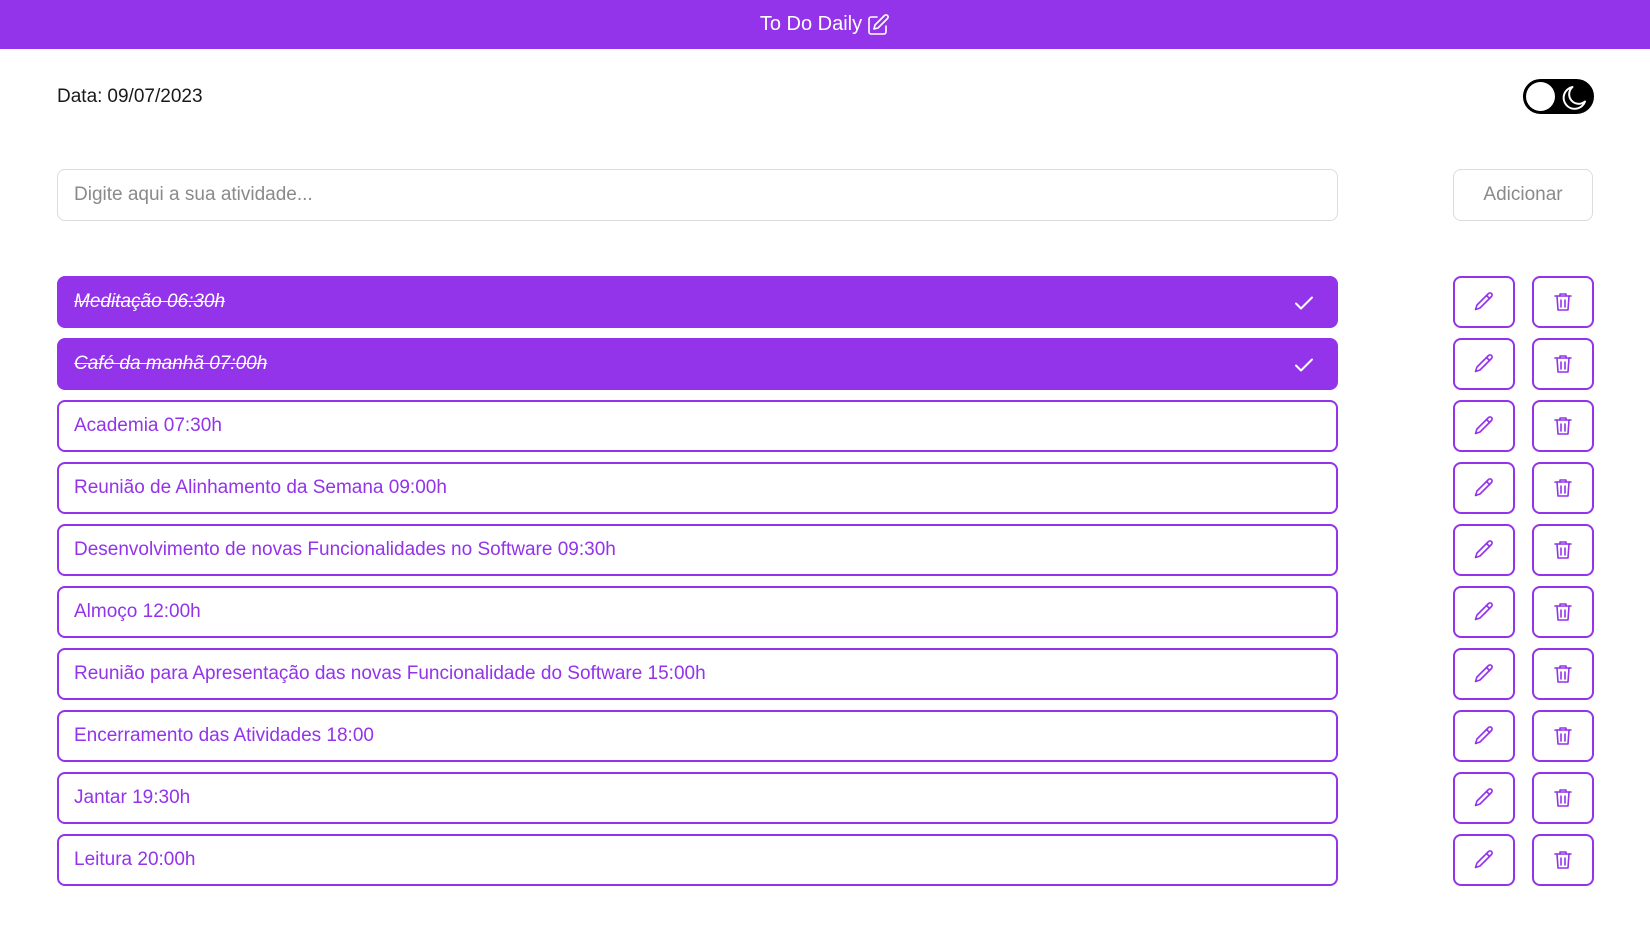 This screenshot has width=1650, height=928. Describe the element at coordinates (137, 611) in the screenshot. I see `task-text: Almoço 12:00h` at that location.